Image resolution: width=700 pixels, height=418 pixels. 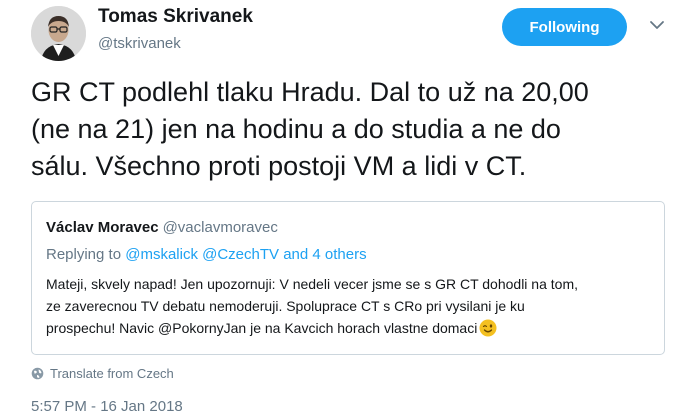 I want to click on avatar-photo-icon, so click(x=58, y=33).